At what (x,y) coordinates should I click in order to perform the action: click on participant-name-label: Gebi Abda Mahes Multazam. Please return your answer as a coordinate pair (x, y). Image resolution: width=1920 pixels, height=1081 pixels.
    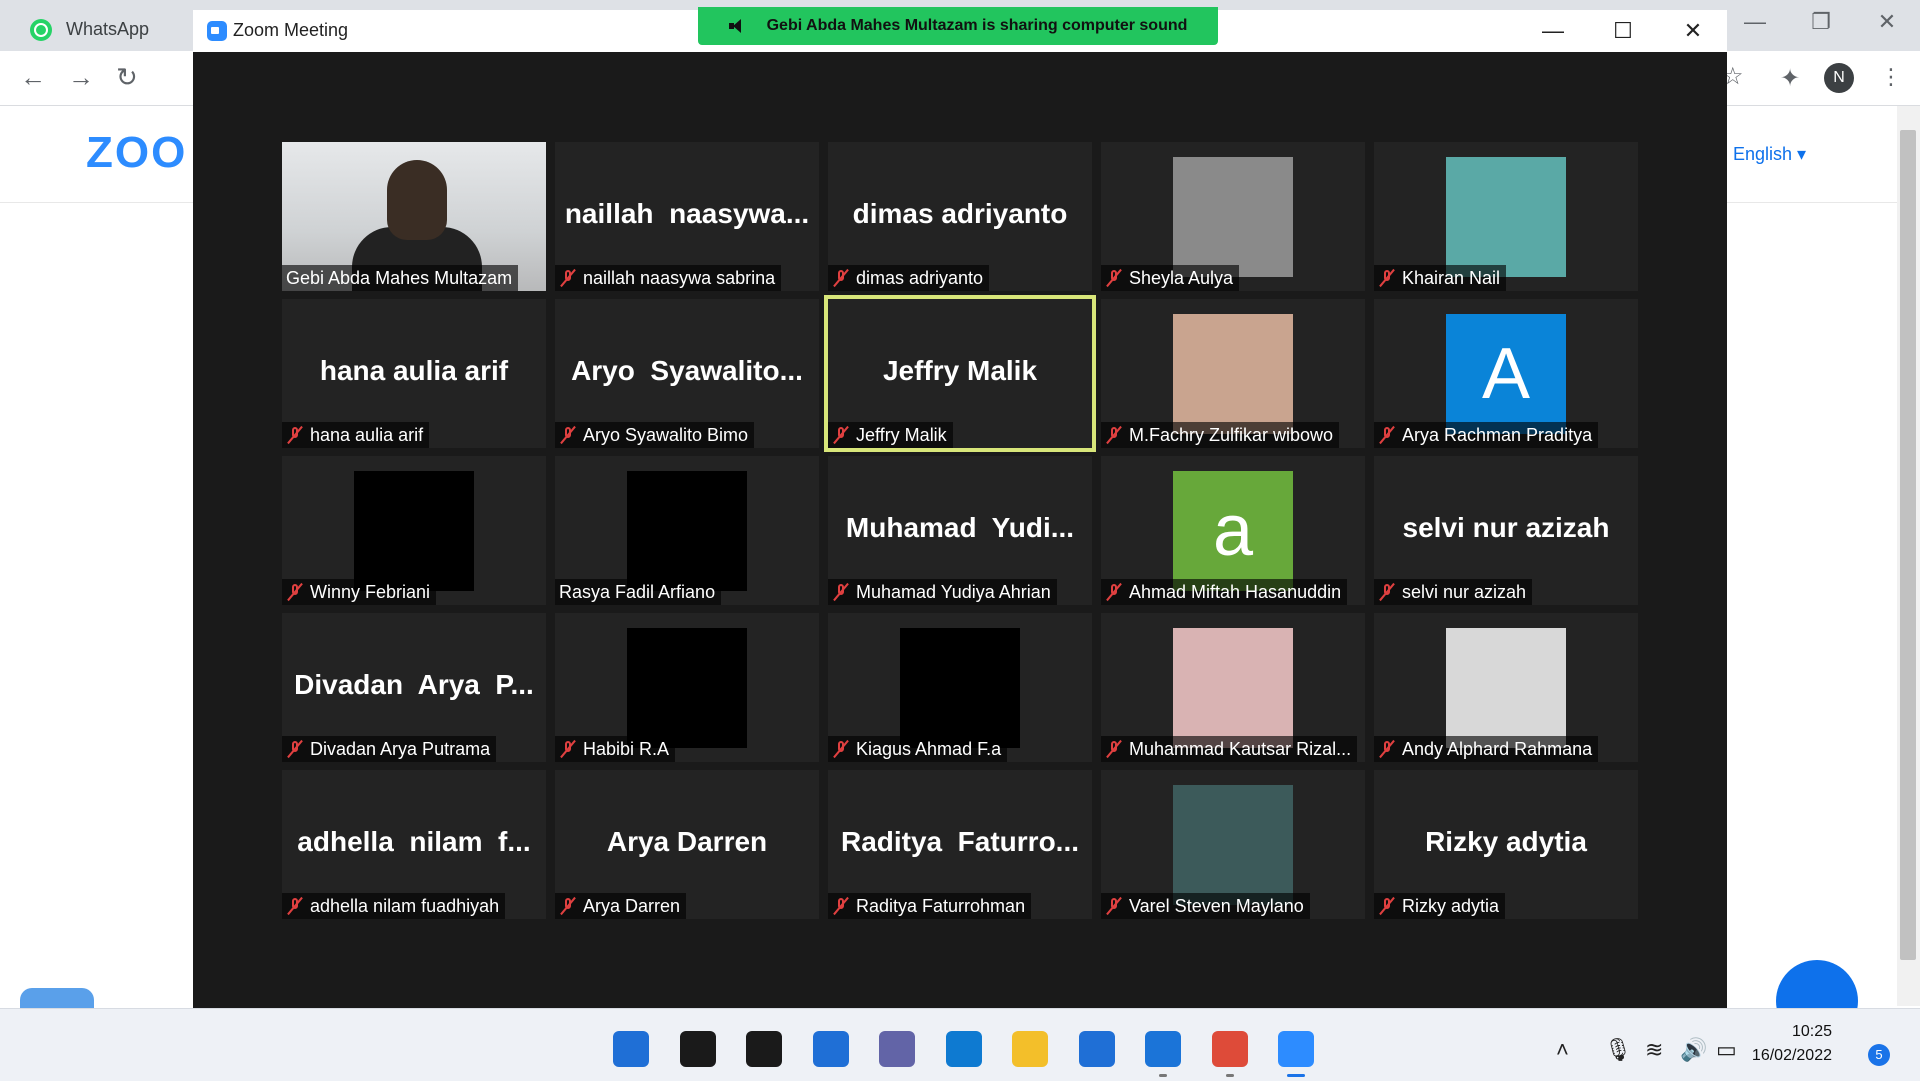
    Looking at the image, I should click on (400, 278).